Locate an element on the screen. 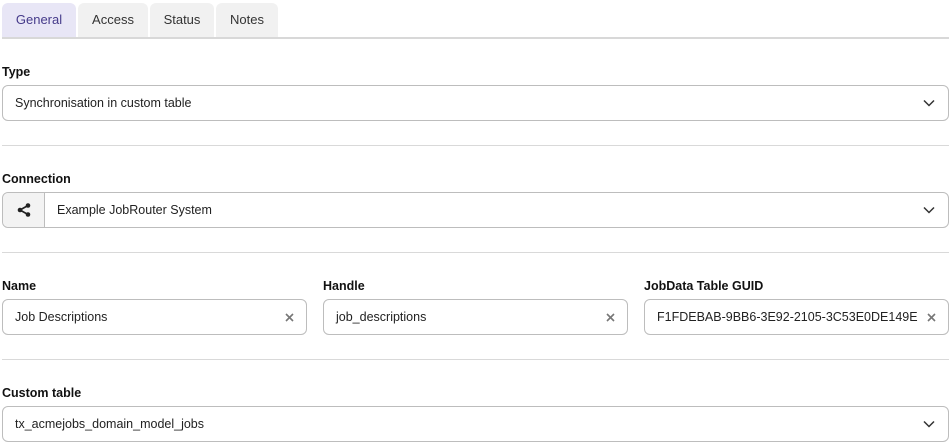  custom-table-select: tx_acmejobs_domain_model_jobs is located at coordinates (475, 424).